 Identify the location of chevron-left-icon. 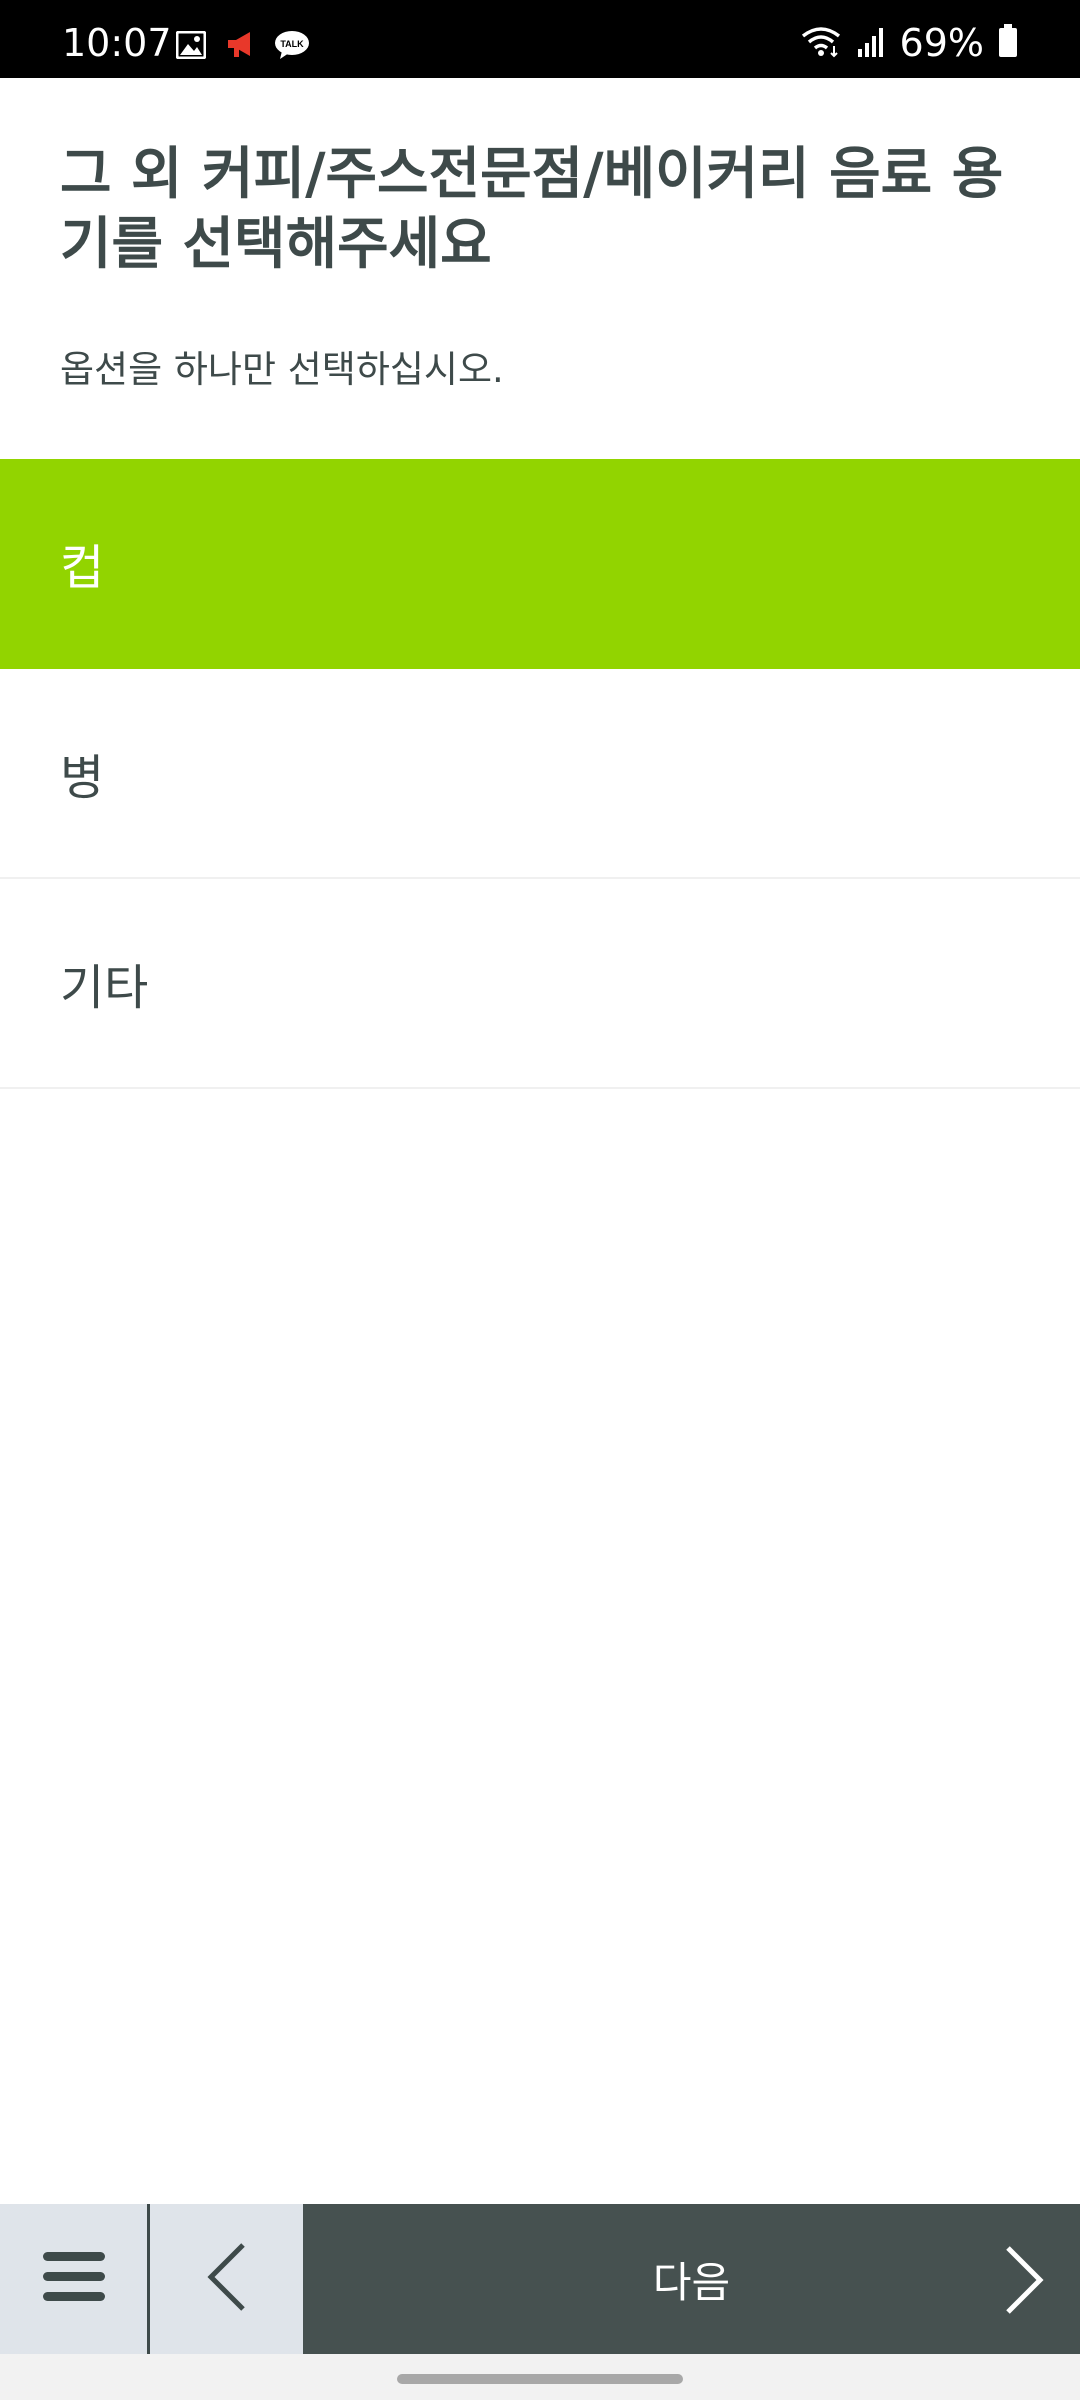
(227, 2279).